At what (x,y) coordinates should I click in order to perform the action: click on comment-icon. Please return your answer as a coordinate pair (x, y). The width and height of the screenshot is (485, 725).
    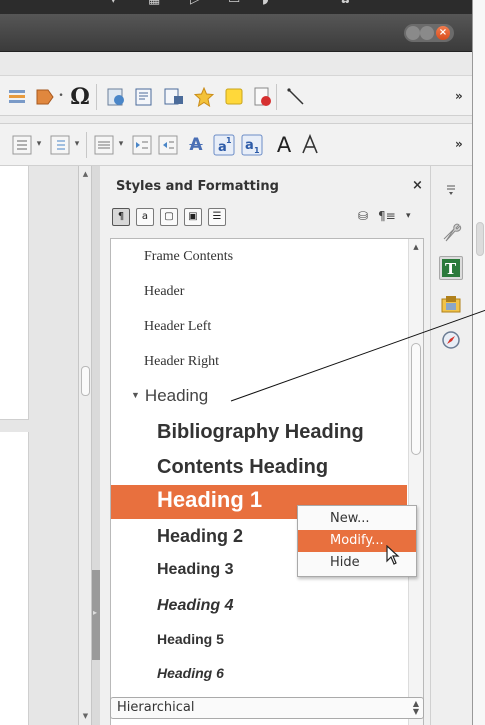
    Looking at the image, I should click on (234, 97).